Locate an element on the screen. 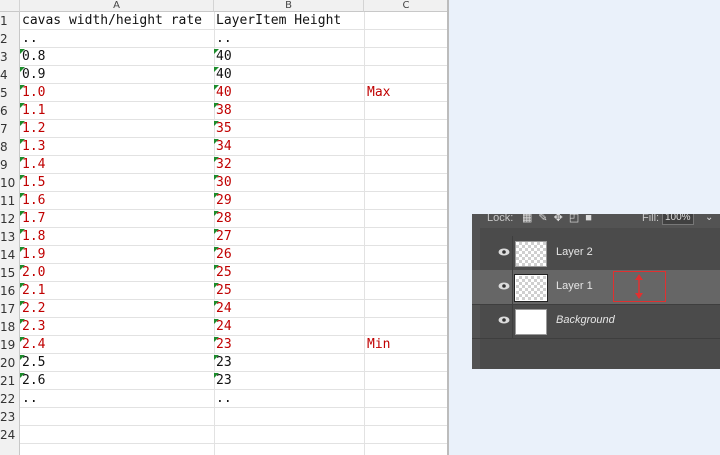  row-header: 20 is located at coordinates (9, 363).